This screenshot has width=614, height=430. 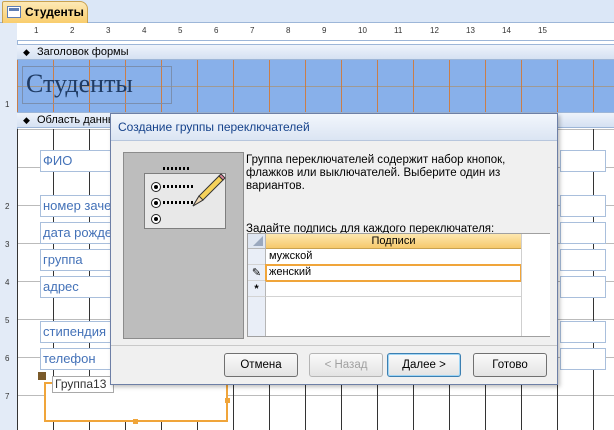 I want to click on dialog-separator, so click(x=334, y=345).